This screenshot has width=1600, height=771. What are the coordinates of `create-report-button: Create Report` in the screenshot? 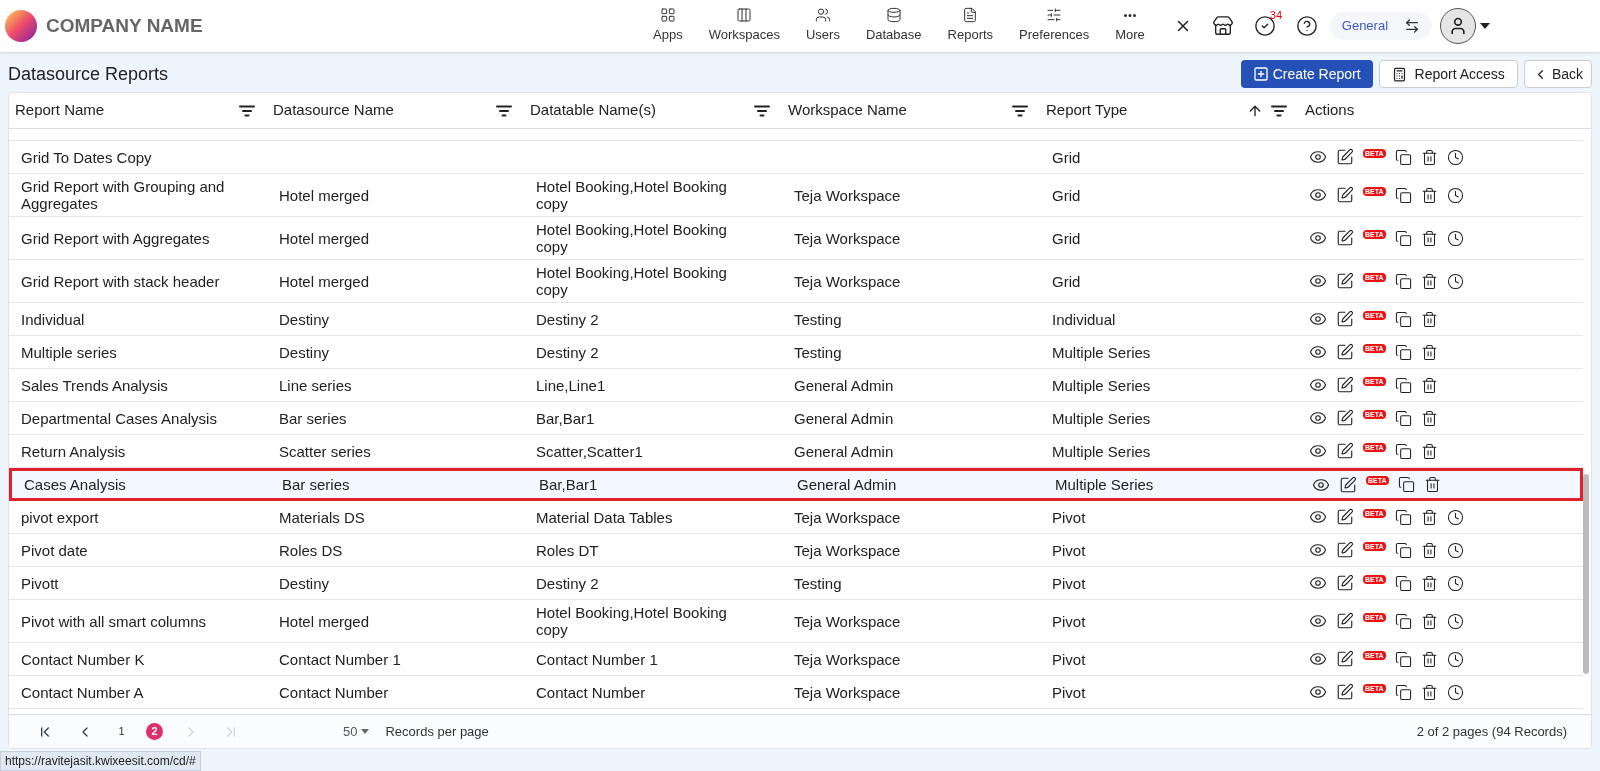 It's located at (1306, 74).